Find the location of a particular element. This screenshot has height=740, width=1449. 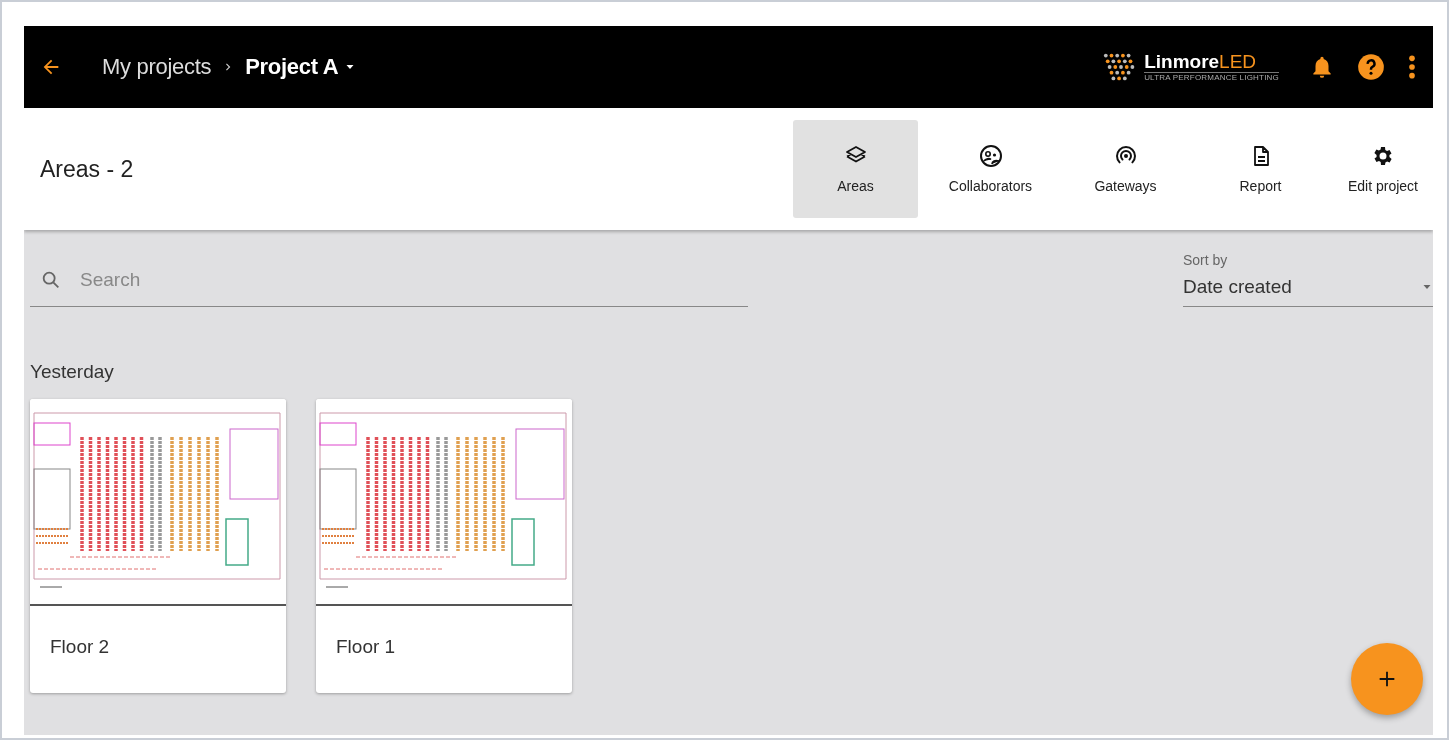

area-card: Floor 1 is located at coordinates (444, 546).